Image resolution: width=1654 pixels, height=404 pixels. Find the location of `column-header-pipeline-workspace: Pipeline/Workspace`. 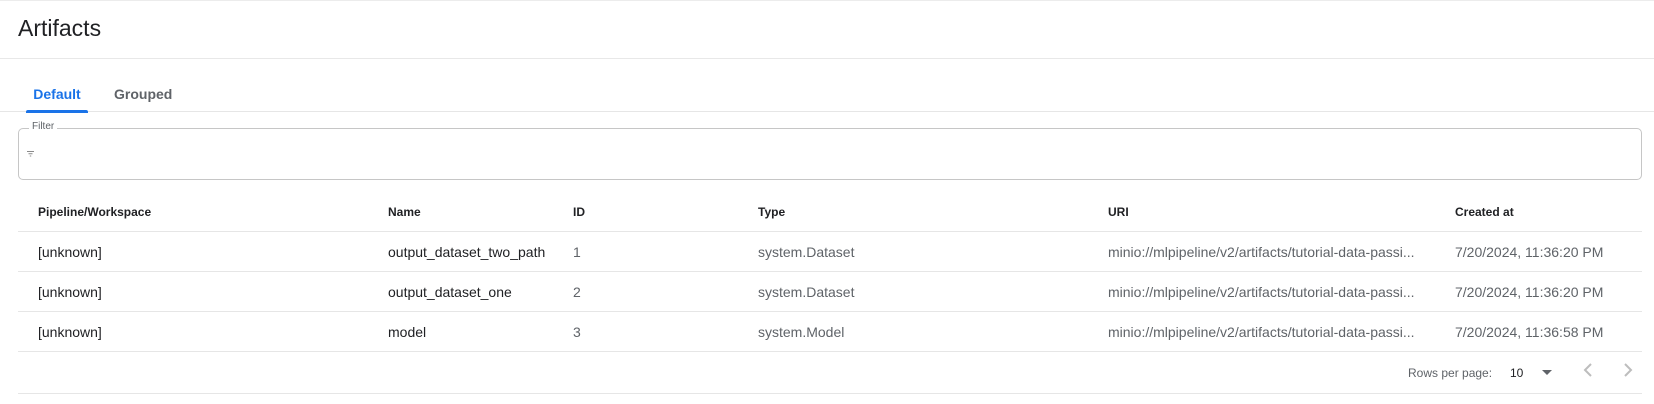

column-header-pipeline-workspace: Pipeline/Workspace is located at coordinates (203, 212).